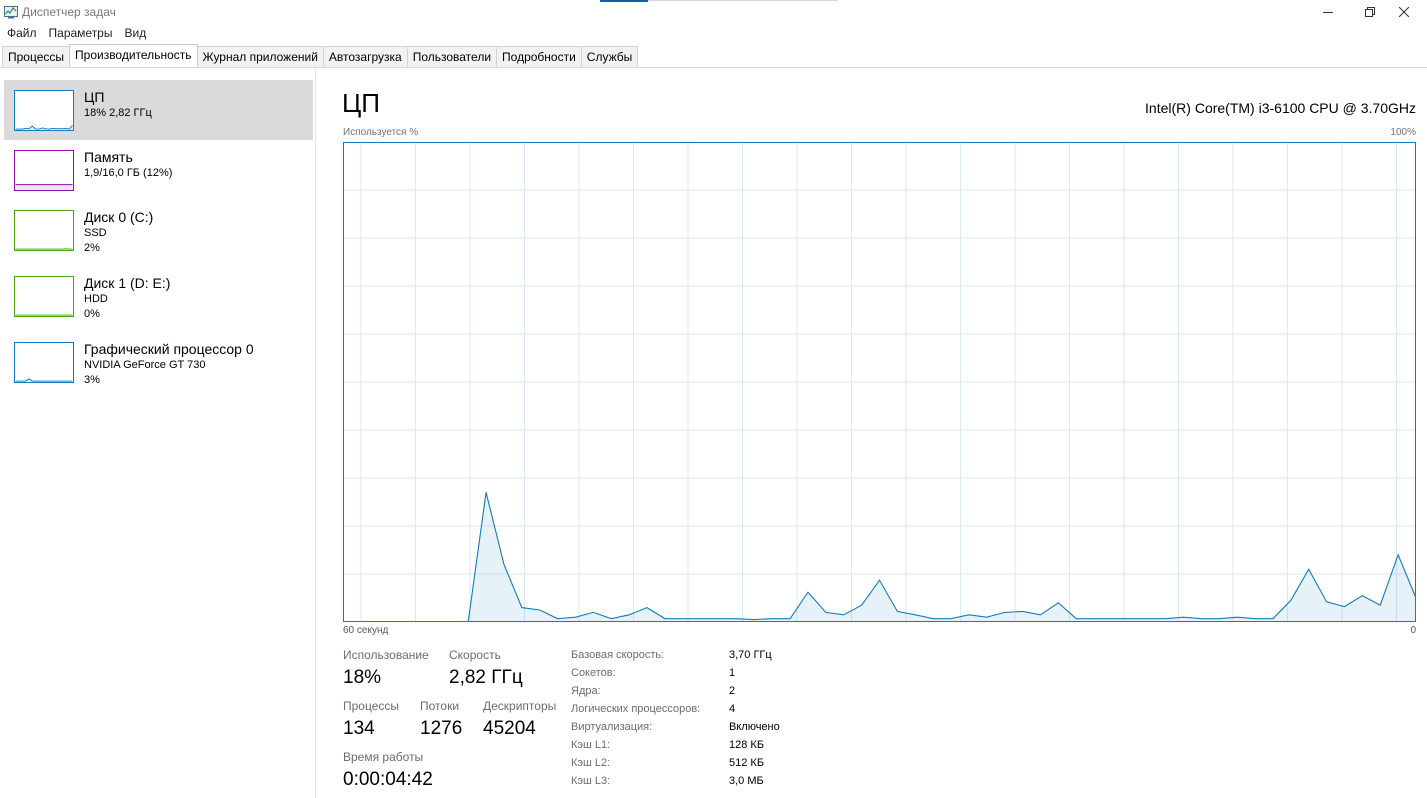 The width and height of the screenshot is (1427, 798). What do you see at coordinates (44, 110) in the screenshot?
I see `cpu-mini-graph` at bounding box center [44, 110].